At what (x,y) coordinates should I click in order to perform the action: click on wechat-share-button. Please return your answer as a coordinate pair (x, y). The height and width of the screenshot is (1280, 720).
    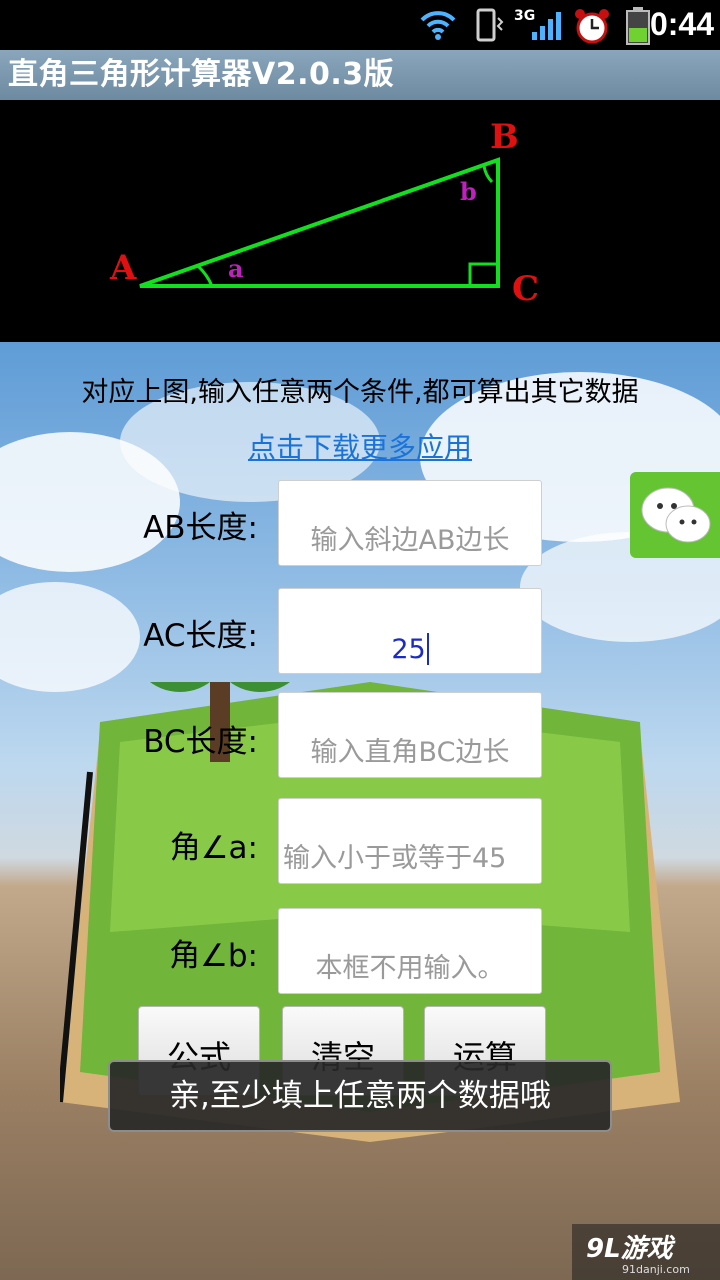
    Looking at the image, I should click on (675, 515).